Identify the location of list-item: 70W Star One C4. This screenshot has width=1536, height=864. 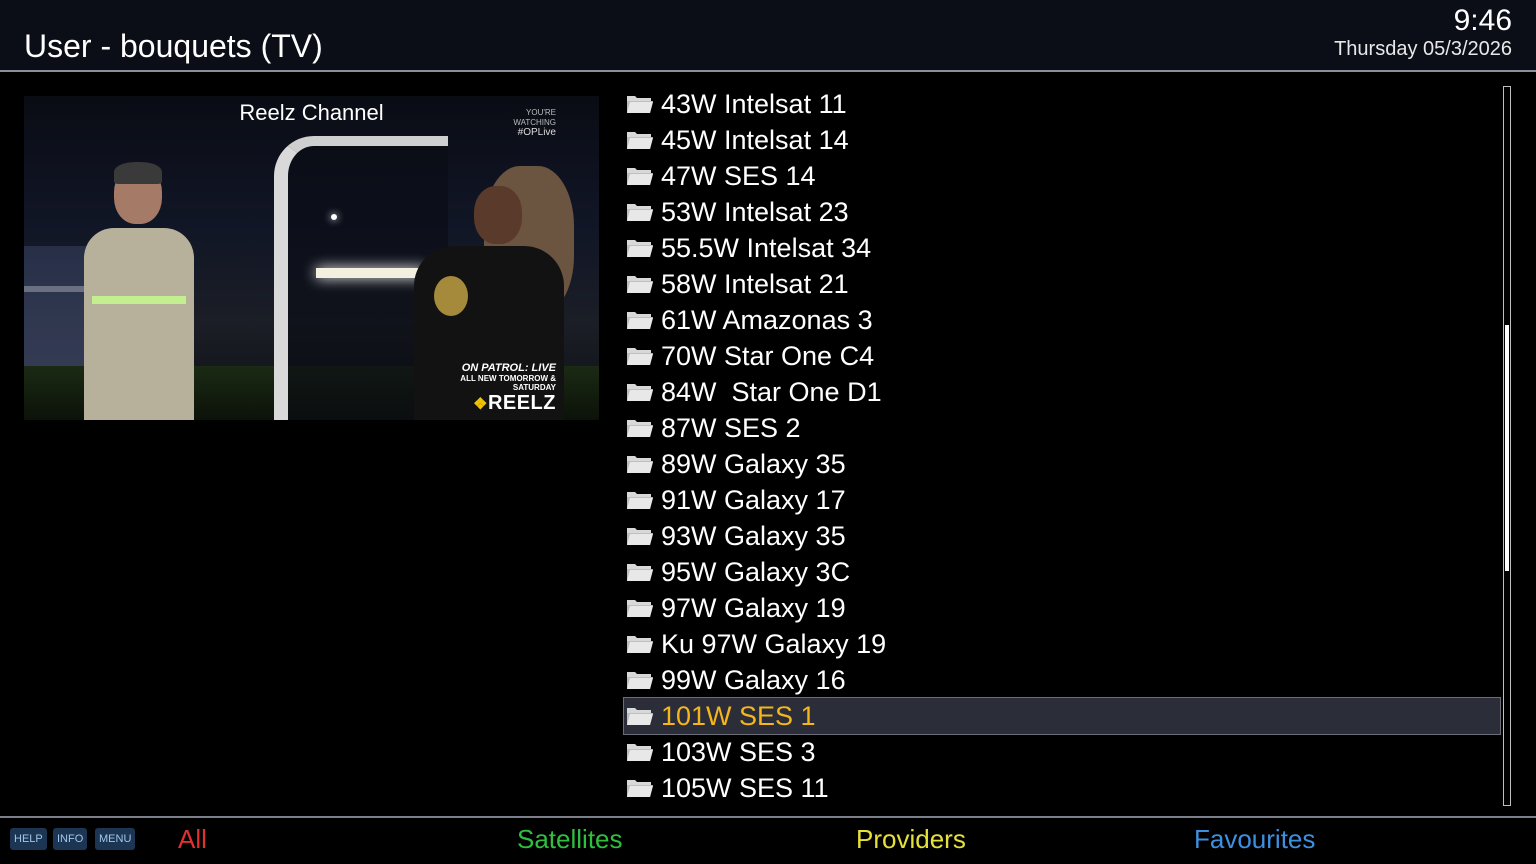
(1062, 356).